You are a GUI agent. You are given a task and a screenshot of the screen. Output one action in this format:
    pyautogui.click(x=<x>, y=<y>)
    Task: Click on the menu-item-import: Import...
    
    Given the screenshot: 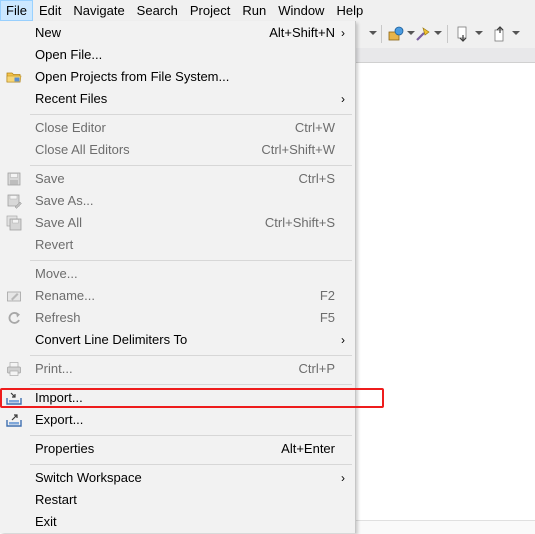 What is the action you would take?
    pyautogui.click(x=177, y=398)
    